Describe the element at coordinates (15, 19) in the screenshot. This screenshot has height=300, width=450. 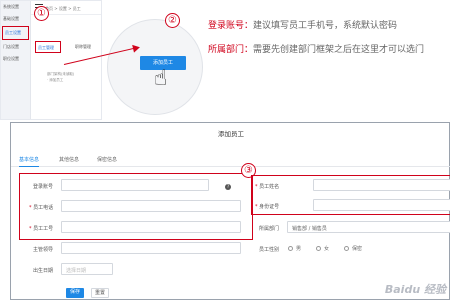
I see `mini-sidebar-item: 基础设置` at that location.